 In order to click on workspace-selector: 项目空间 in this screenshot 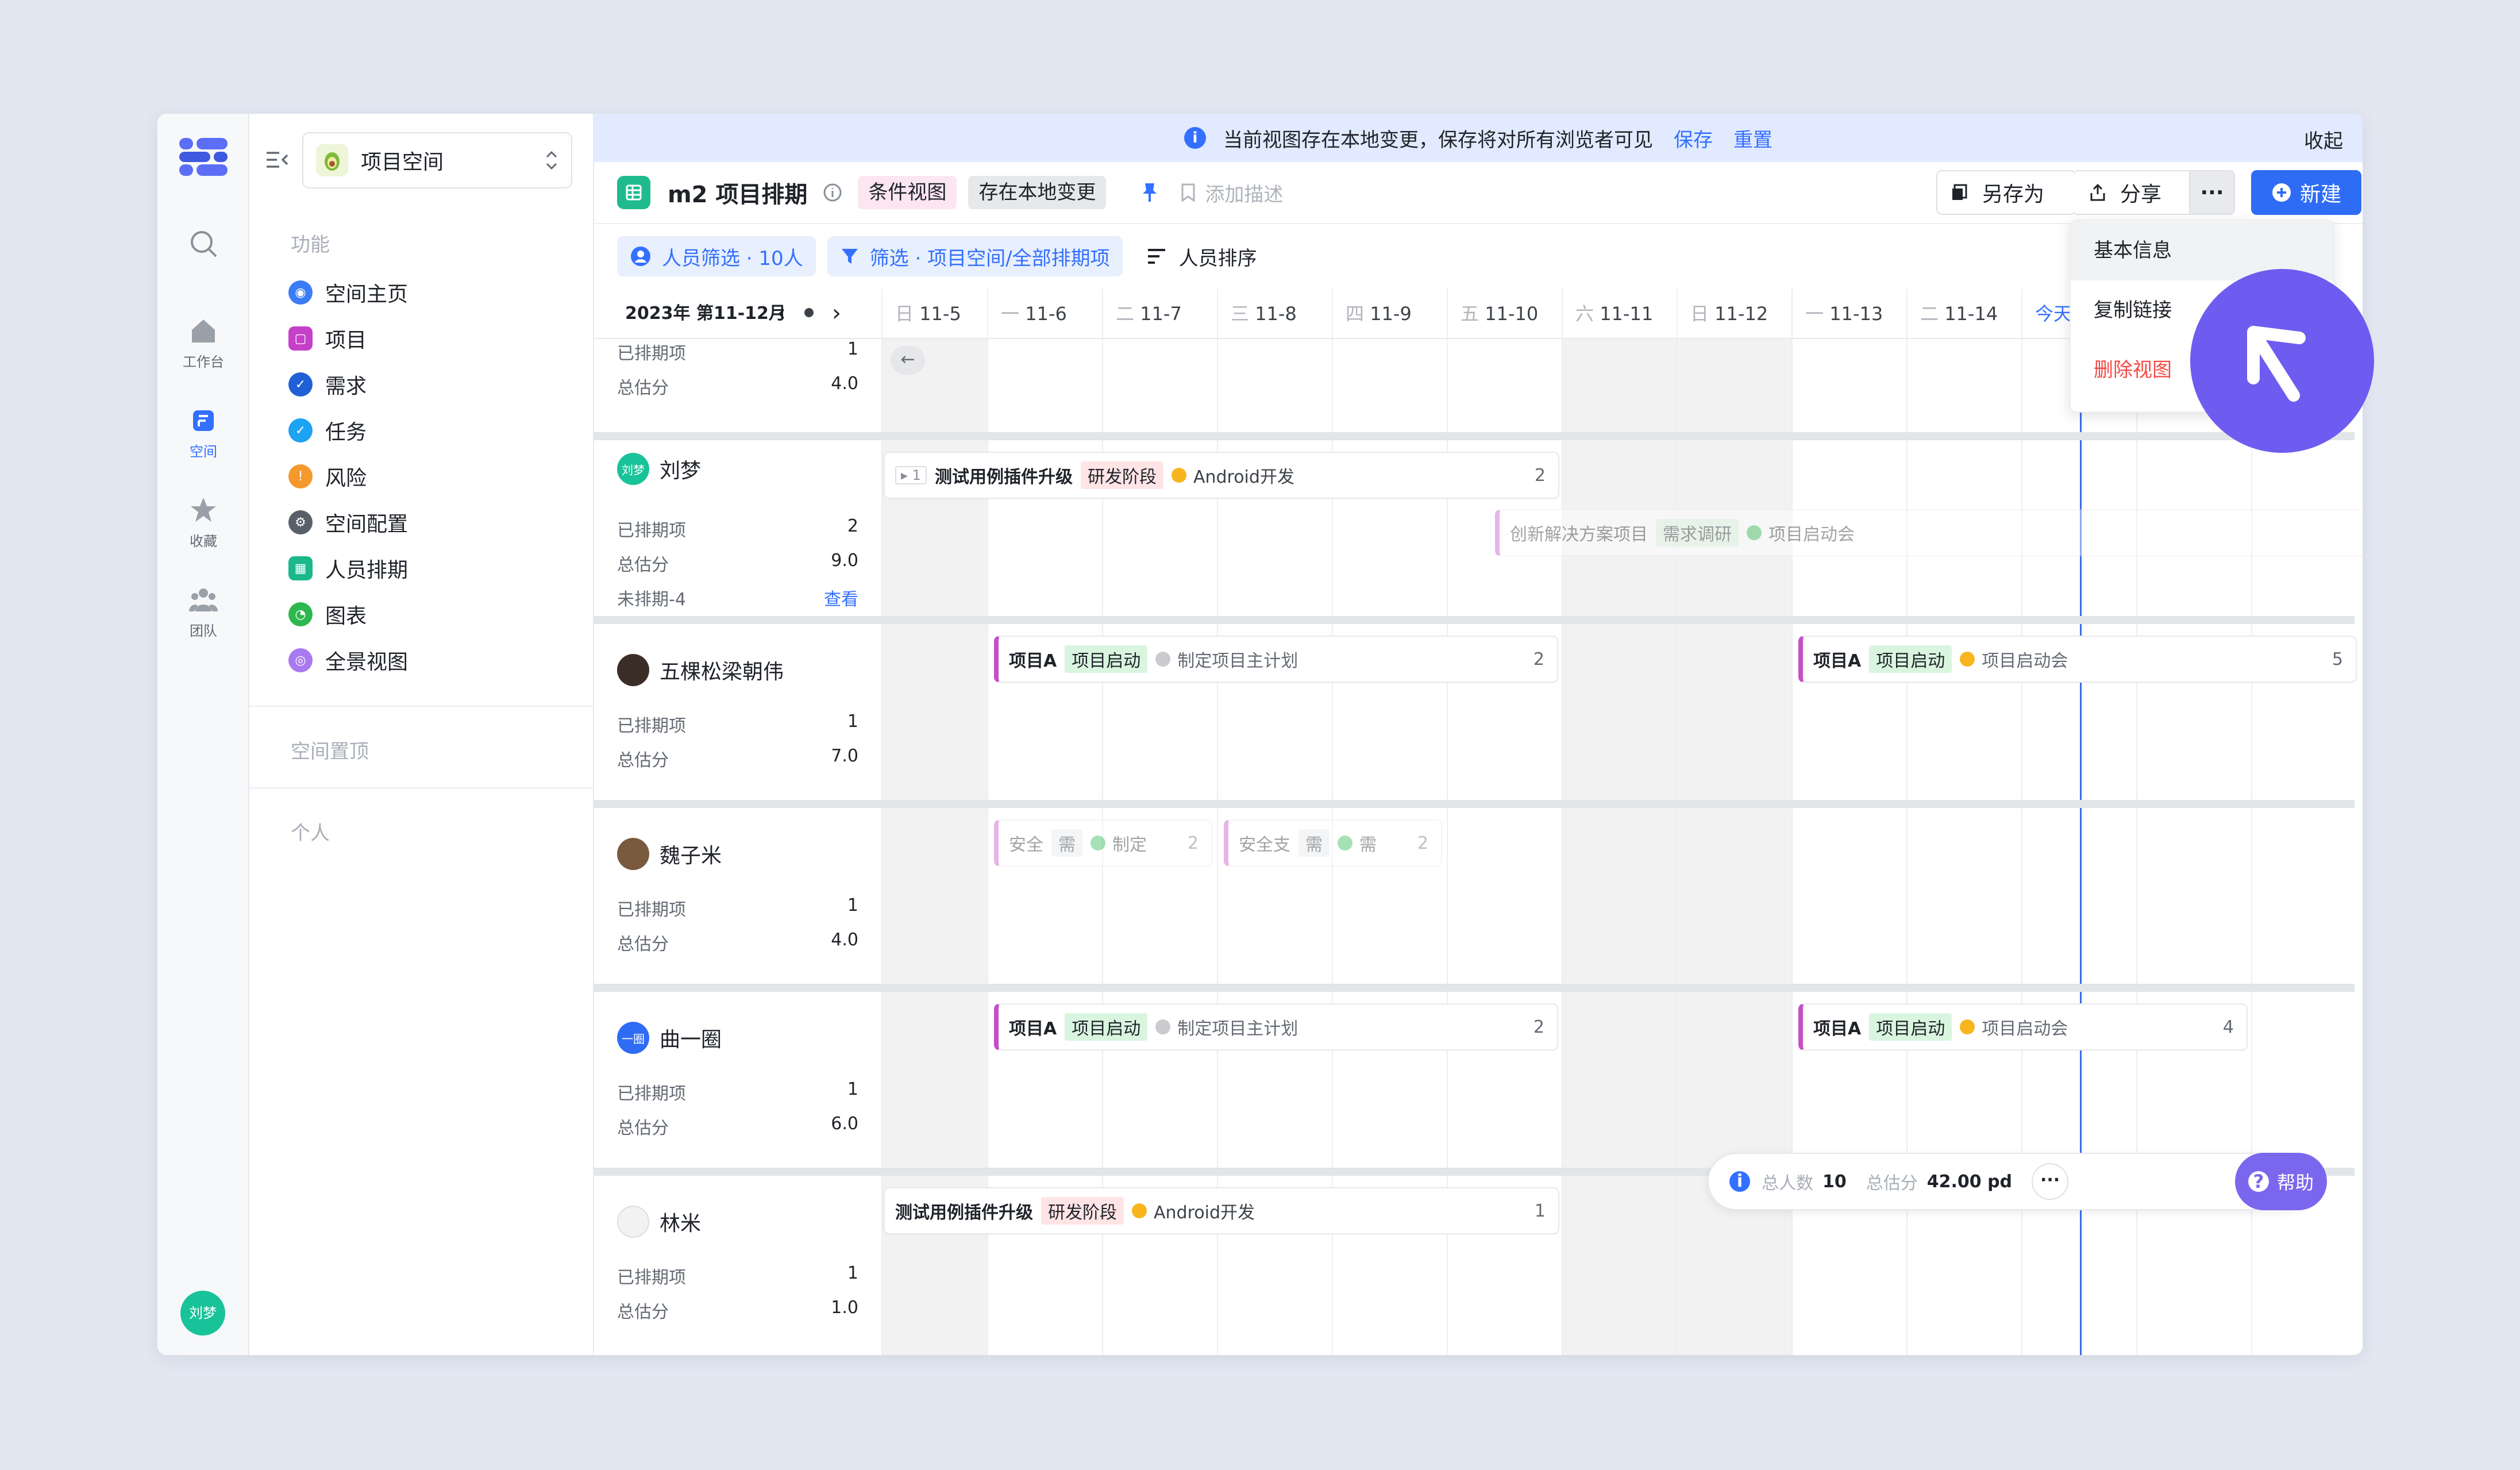, I will do `click(437, 160)`.